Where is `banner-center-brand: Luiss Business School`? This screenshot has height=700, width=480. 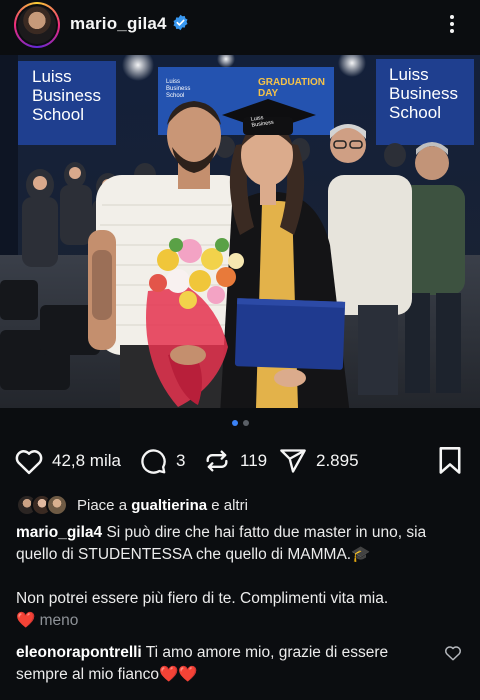 banner-center-brand: Luiss Business School is located at coordinates (178, 89).